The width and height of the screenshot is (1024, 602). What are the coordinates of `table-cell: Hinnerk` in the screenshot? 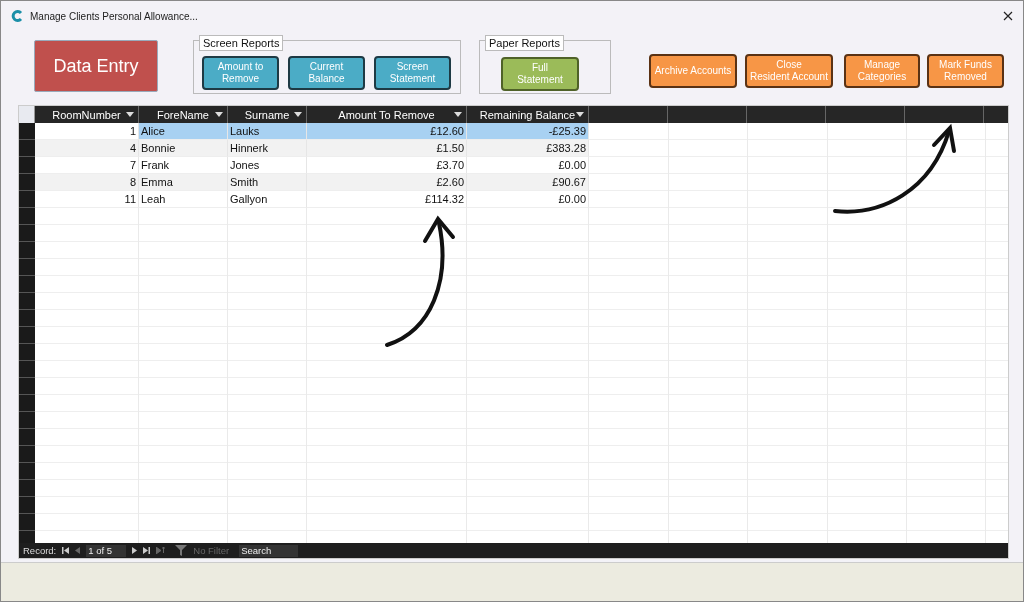 It's located at (267, 148).